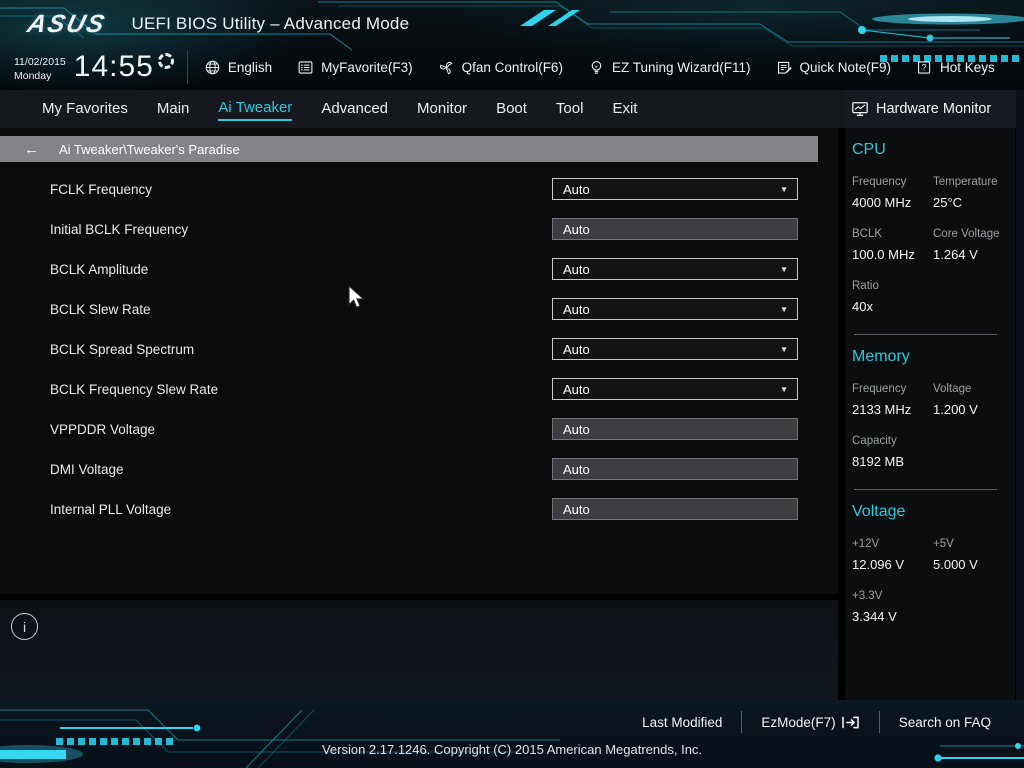  What do you see at coordinates (165, 61) in the screenshot?
I see `time-settings-gear-icon` at bounding box center [165, 61].